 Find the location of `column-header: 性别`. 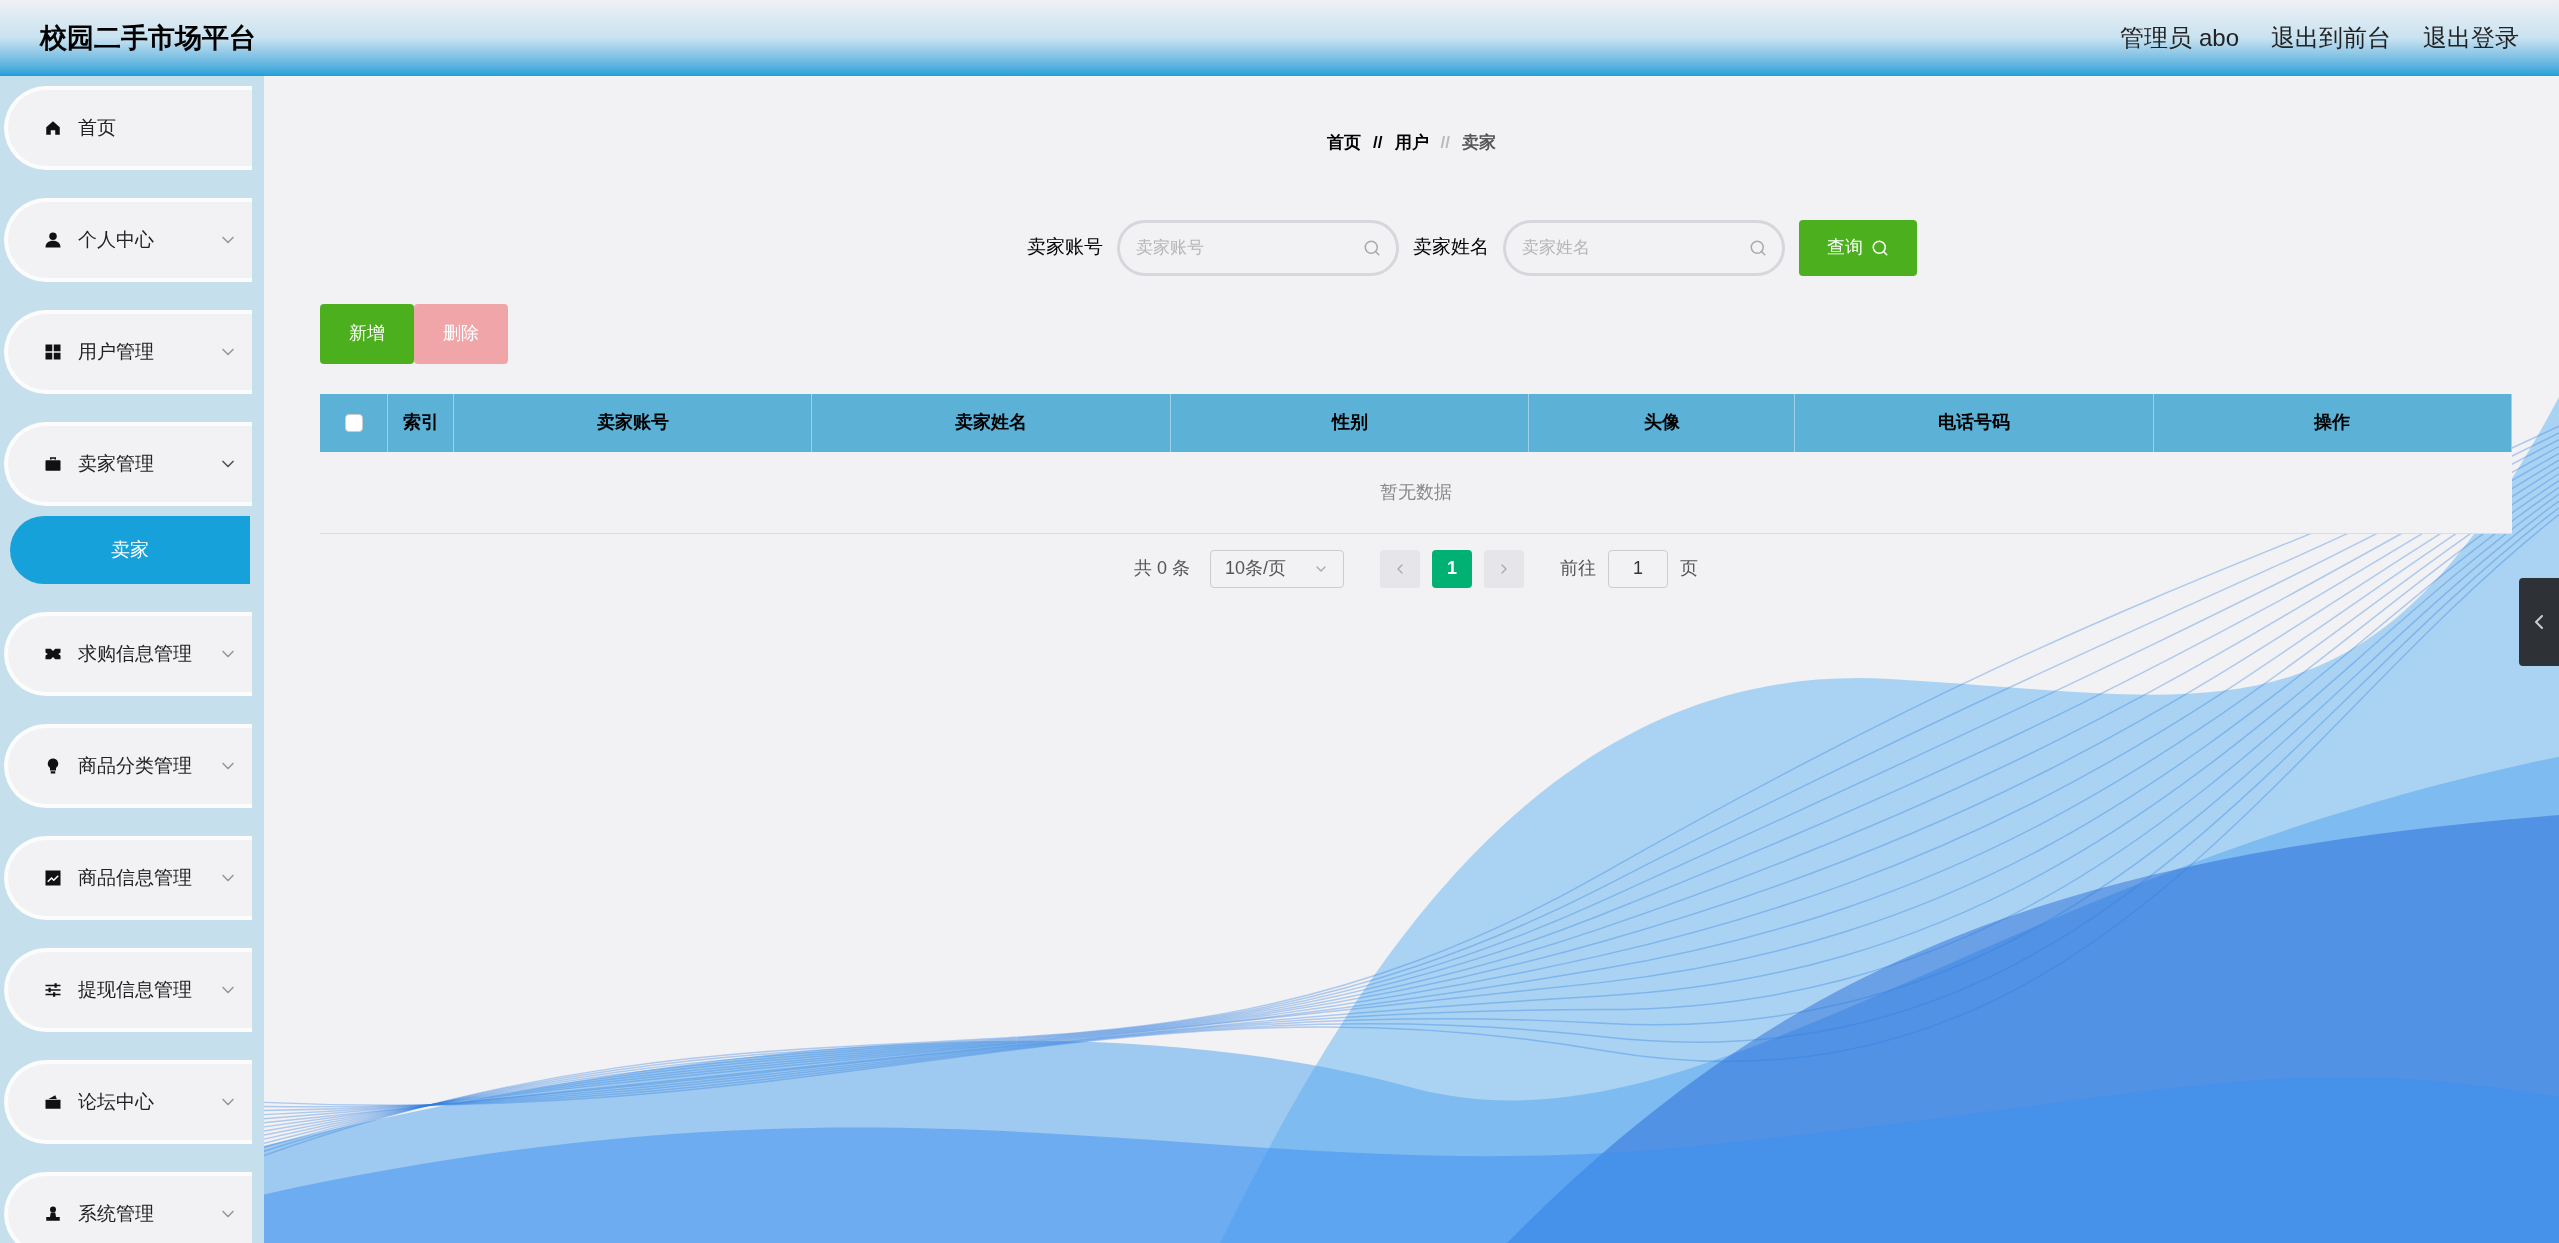

column-header: 性别 is located at coordinates (1350, 422).